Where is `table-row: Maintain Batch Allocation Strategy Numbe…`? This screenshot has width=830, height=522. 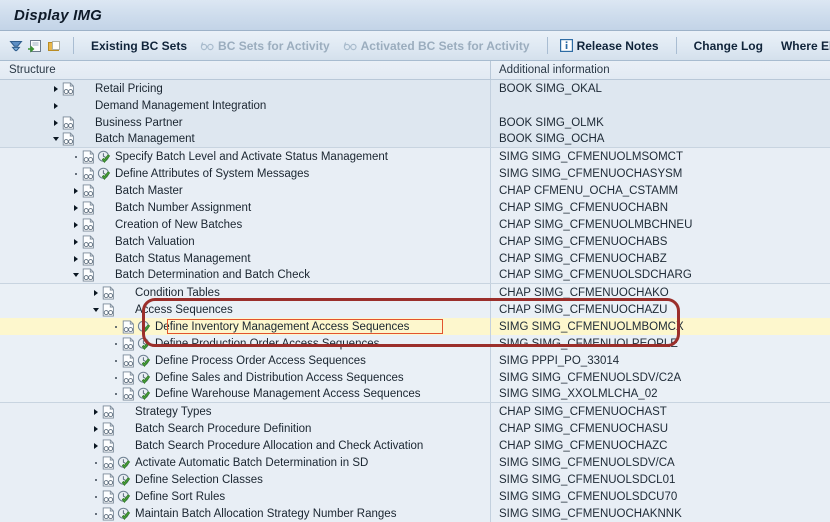 table-row: Maintain Batch Allocation Strategy Numbe… is located at coordinates (415, 513).